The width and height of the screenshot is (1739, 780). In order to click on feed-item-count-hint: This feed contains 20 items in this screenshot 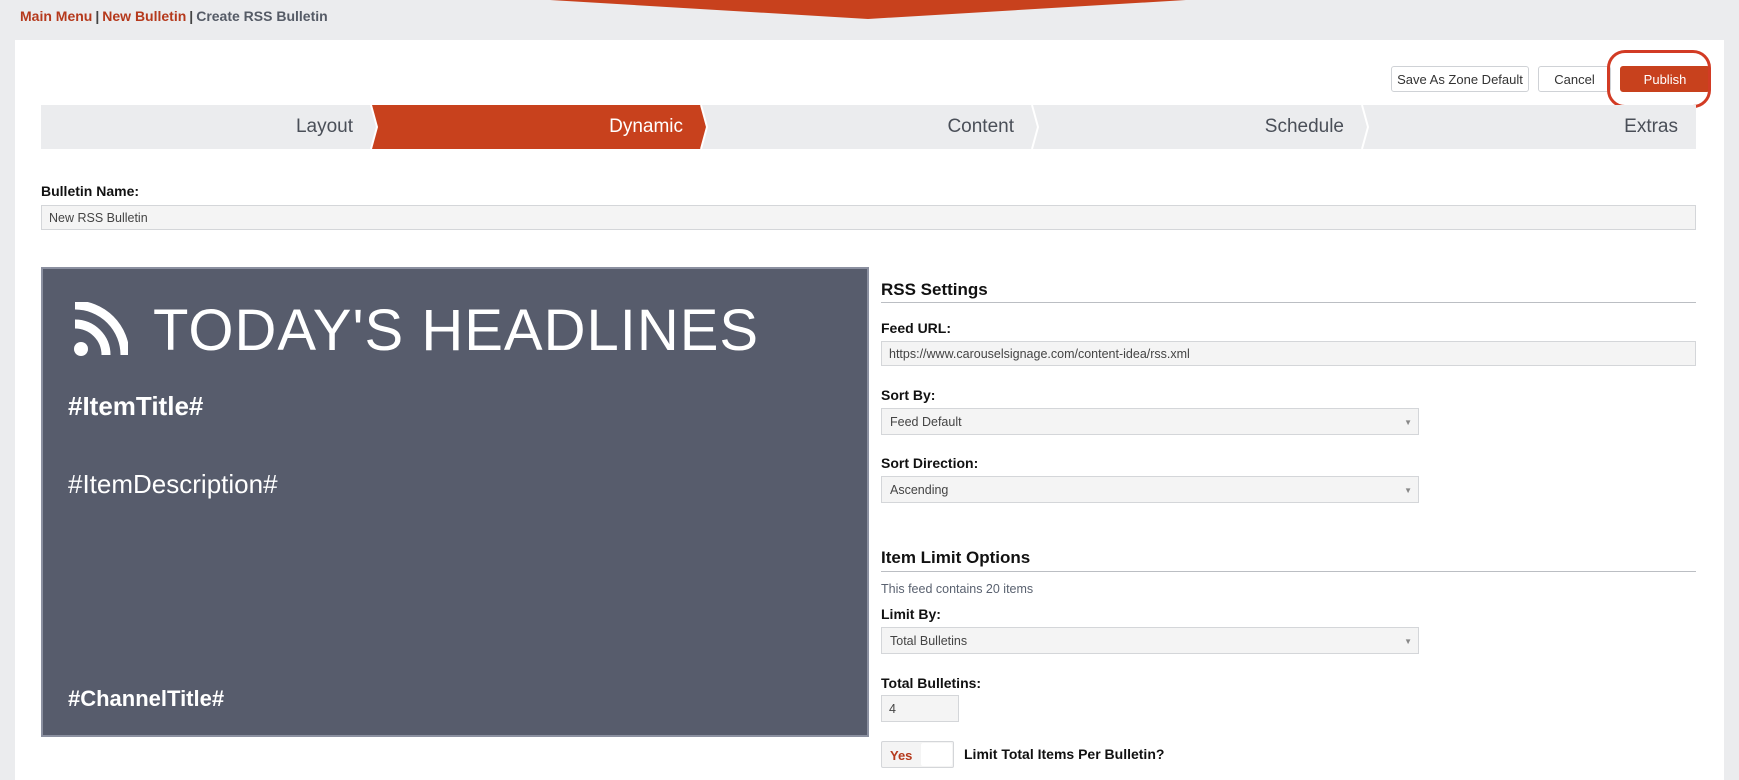, I will do `click(957, 589)`.